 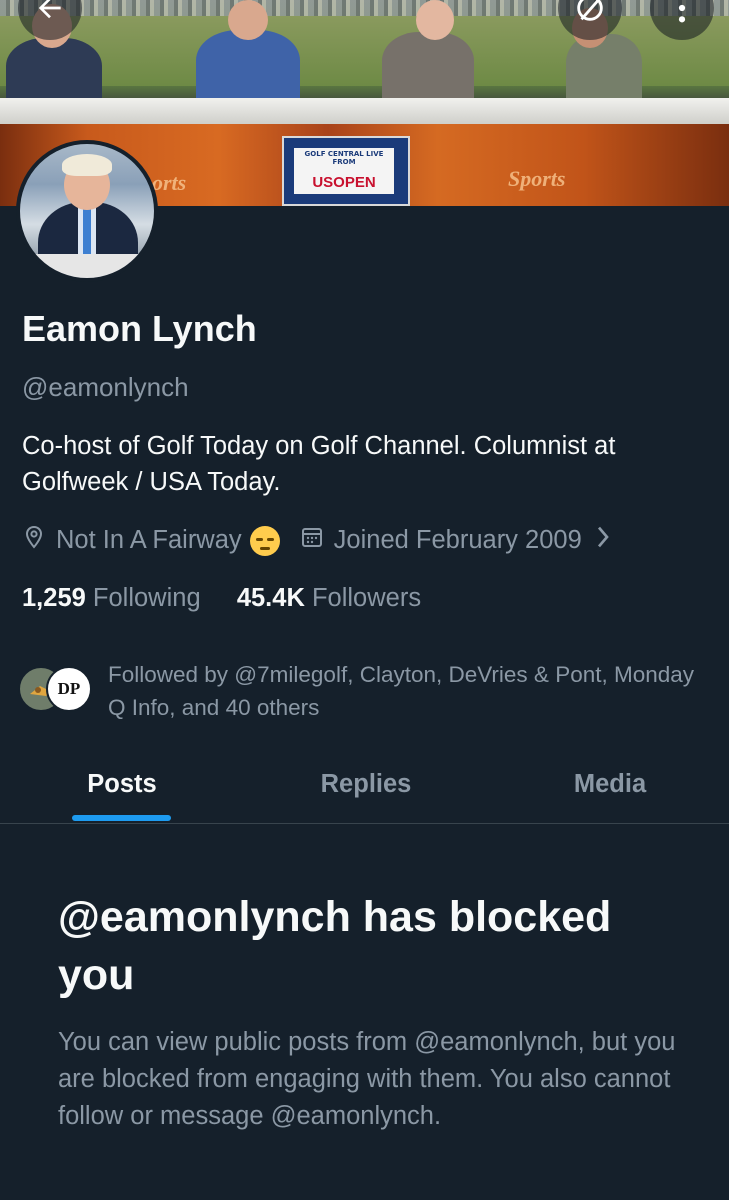 What do you see at coordinates (346, 171) in the screenshot?
I see `banner-usopen-card: GOLF CENTRAL LIVE FROM USOPEN` at bounding box center [346, 171].